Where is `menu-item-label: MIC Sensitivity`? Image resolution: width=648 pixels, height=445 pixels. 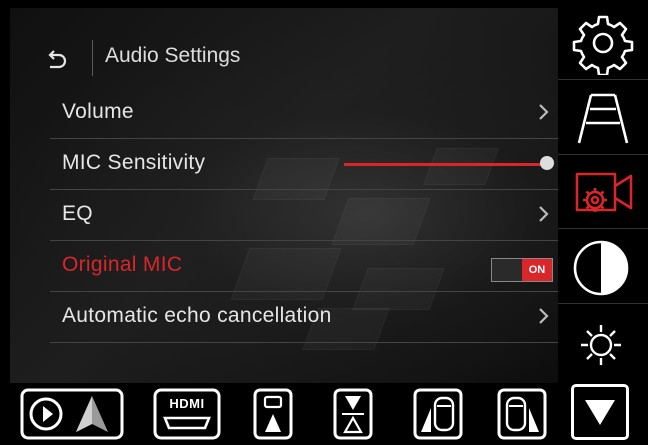
menu-item-label: MIC Sensitivity is located at coordinates (134, 162).